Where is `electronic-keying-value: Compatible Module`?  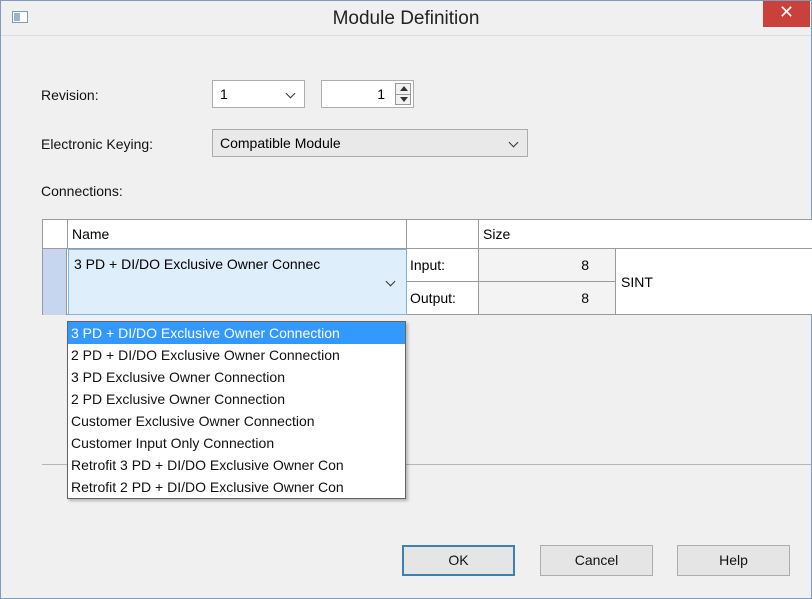 electronic-keying-value: Compatible Module is located at coordinates (280, 143).